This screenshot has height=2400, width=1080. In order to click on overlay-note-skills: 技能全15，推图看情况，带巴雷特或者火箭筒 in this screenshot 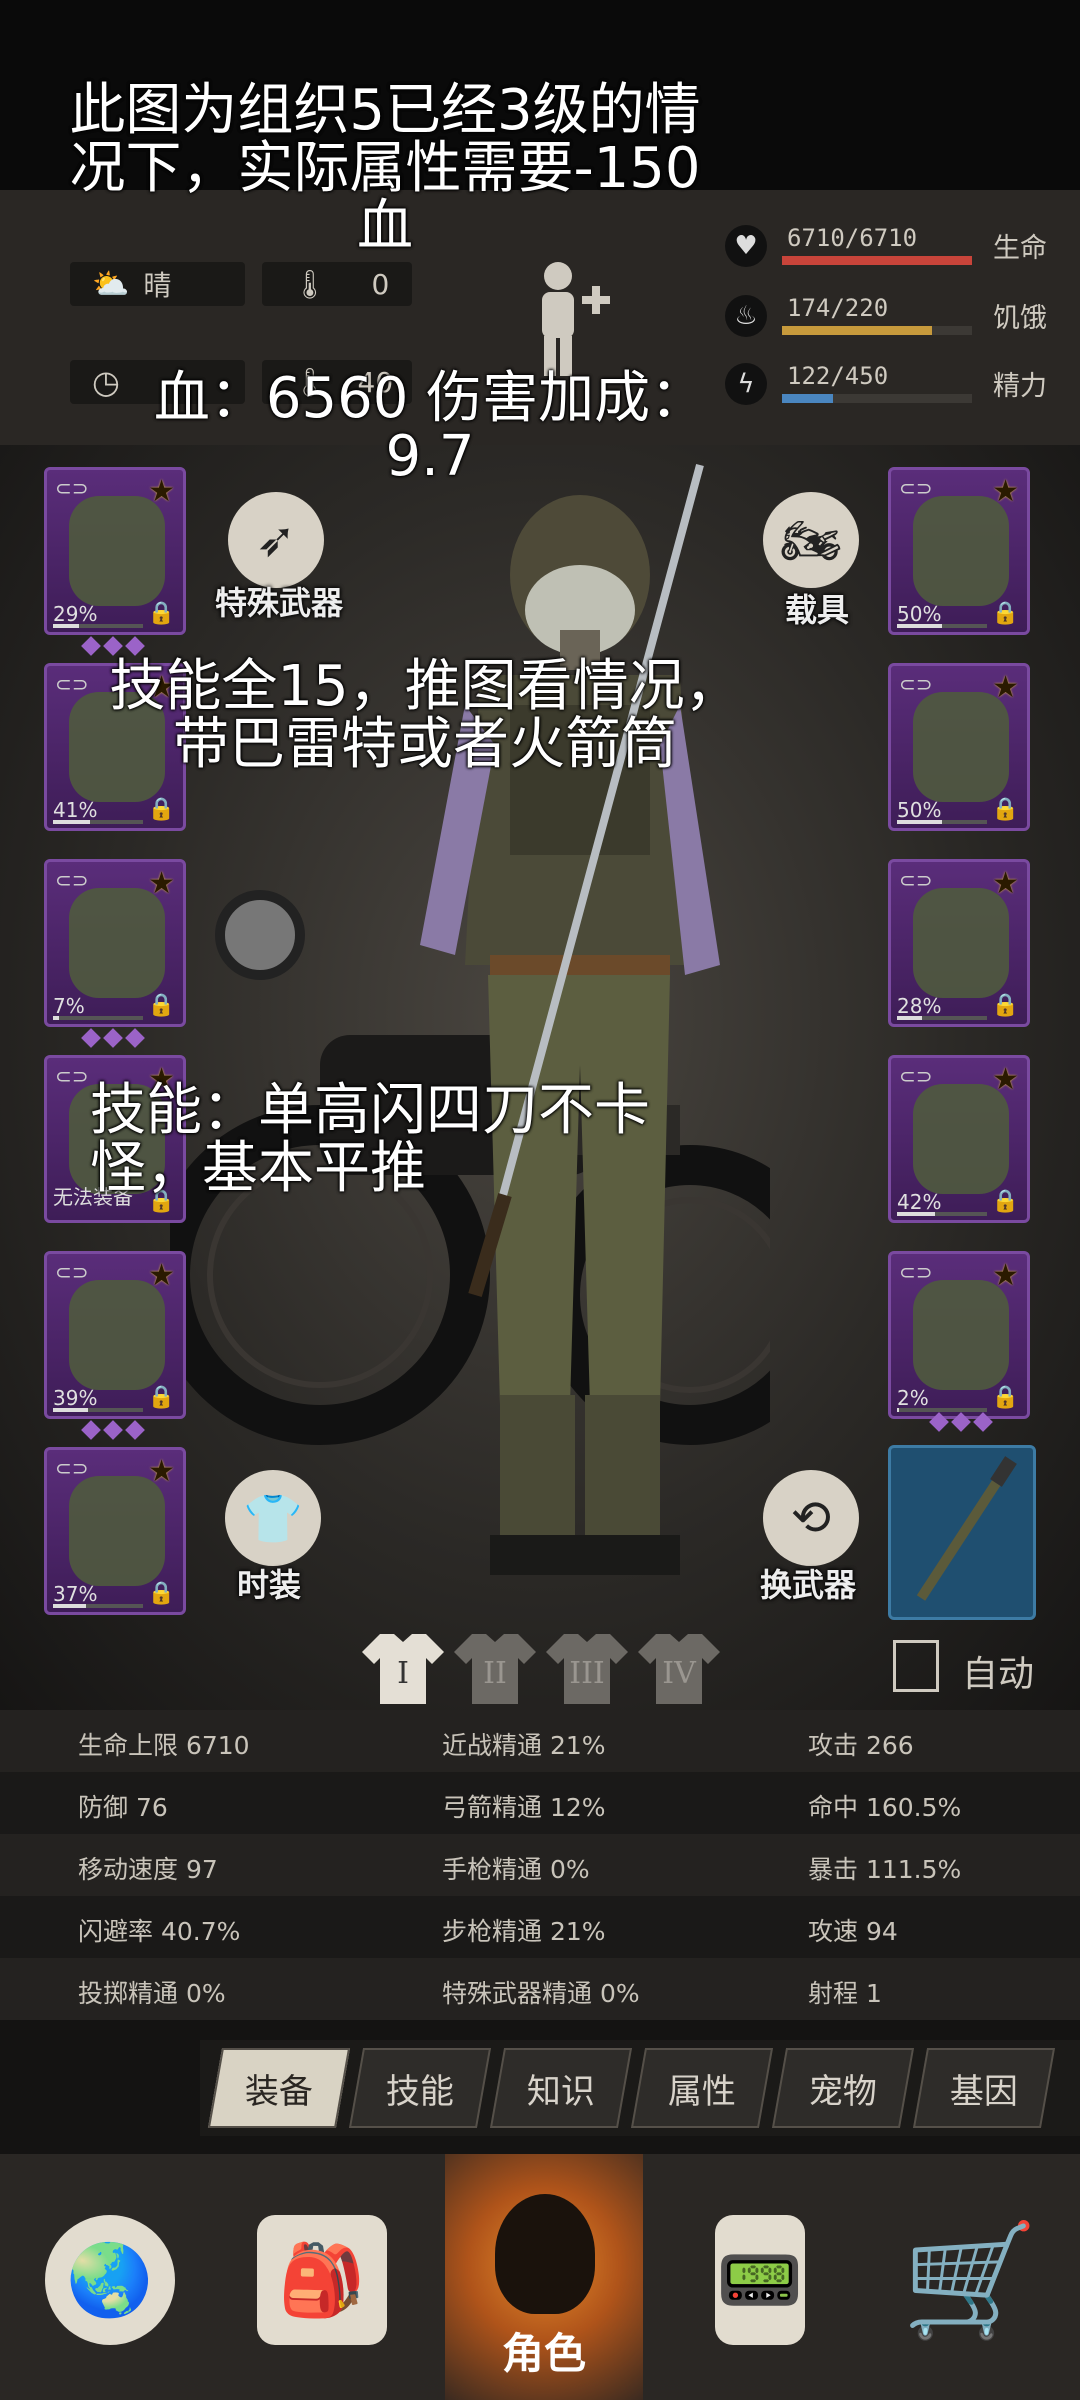, I will do `click(425, 715)`.